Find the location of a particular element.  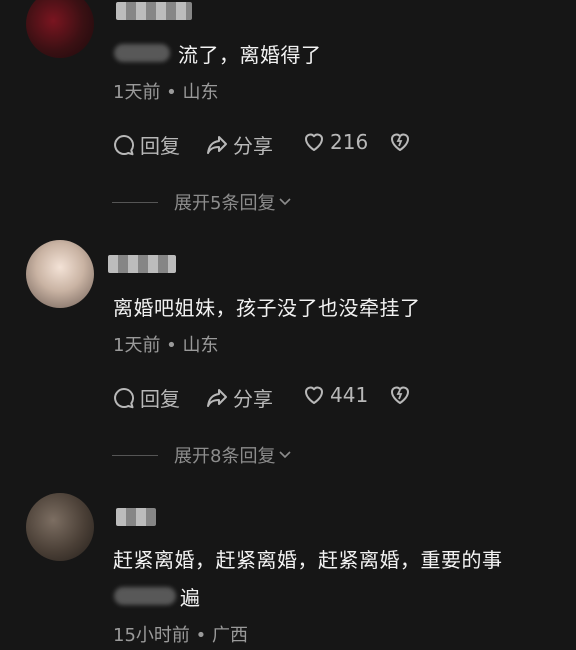

comment-location: 广西 is located at coordinates (229, 635).